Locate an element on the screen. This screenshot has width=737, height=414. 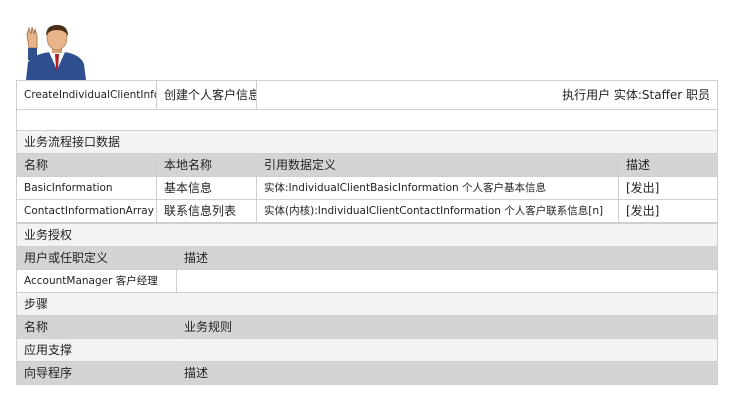
staffer-avatar-icon is located at coordinates (56, 52).